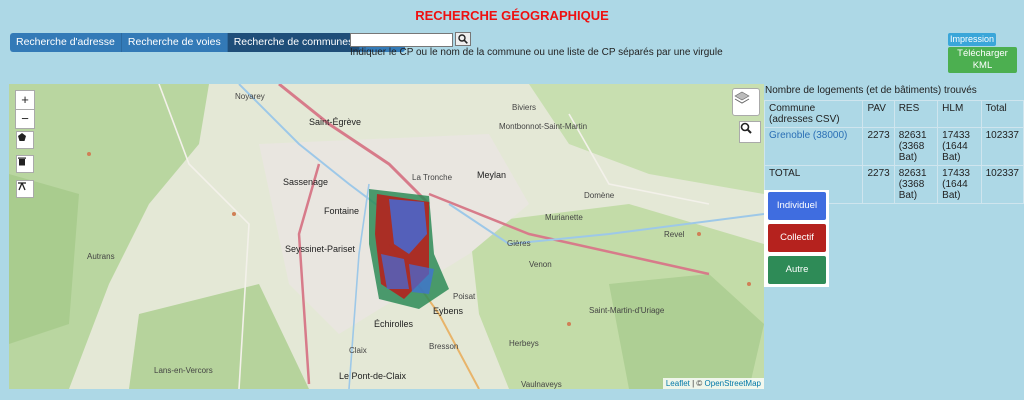  Describe the element at coordinates (358, 350) in the screenshot. I see `map-label-claix: Claix` at that location.